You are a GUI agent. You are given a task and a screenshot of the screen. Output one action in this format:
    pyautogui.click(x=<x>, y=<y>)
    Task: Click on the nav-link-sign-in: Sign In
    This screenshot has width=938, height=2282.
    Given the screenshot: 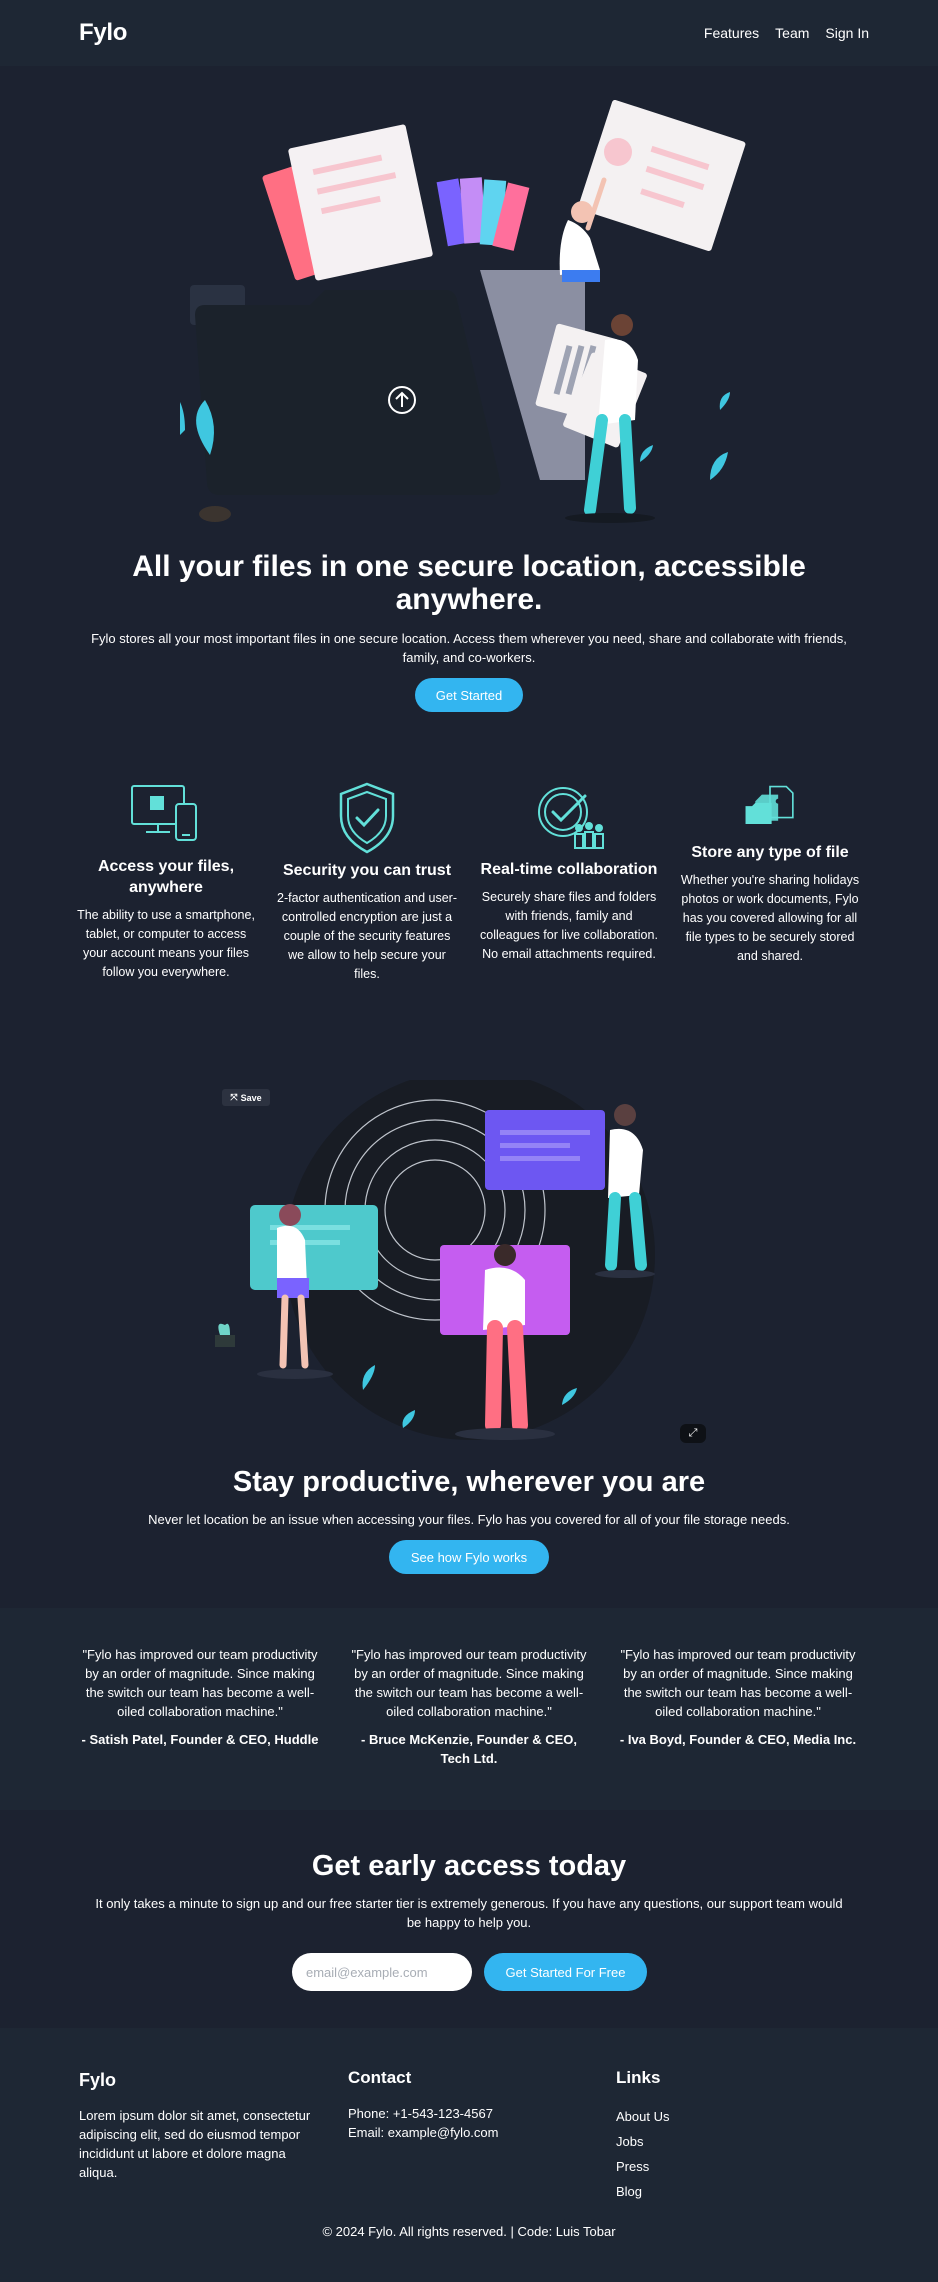 What is the action you would take?
    pyautogui.click(x=847, y=33)
    